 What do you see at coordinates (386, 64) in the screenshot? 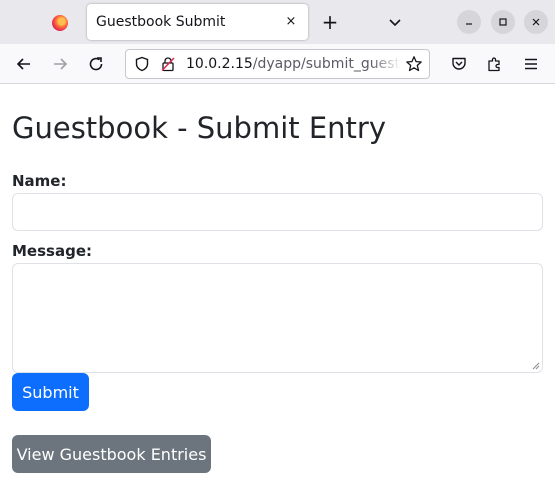
I see `url-fade` at bounding box center [386, 64].